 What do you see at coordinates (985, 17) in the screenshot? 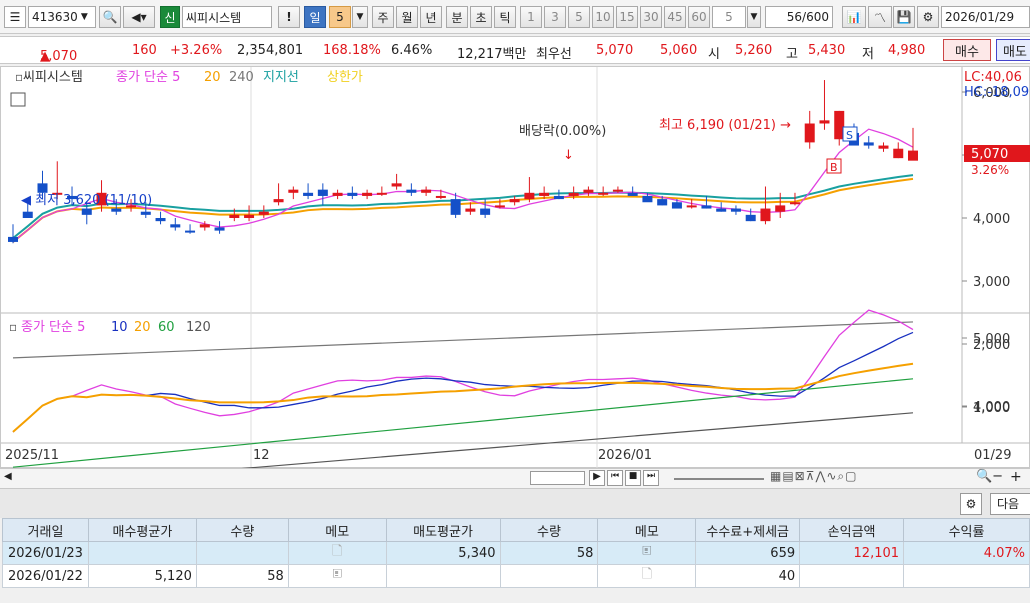
I see `date-input: 2026/01/29` at bounding box center [985, 17].